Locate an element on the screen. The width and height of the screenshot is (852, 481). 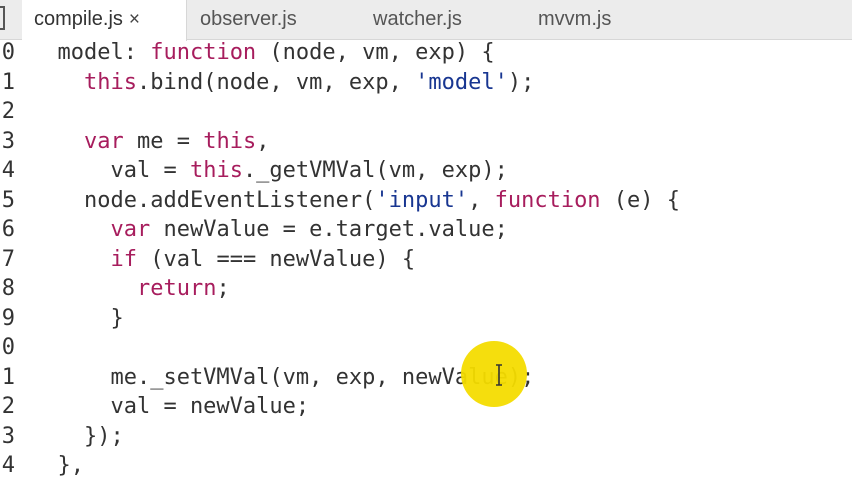
code-line: model: function (node, vm, exp) { is located at coordinates (263, 52).